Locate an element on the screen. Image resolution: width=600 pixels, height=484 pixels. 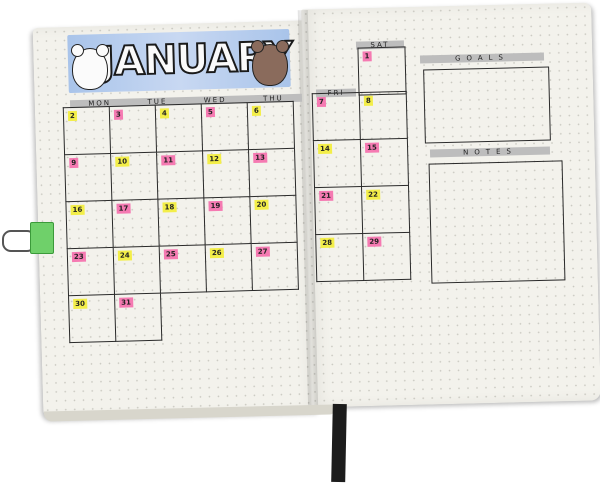
day-number: 8 is located at coordinates (368, 100).